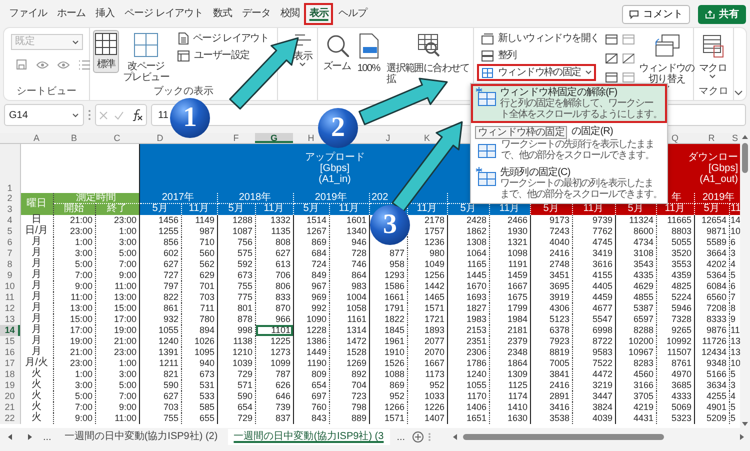 The height and width of the screenshot is (451, 750). What do you see at coordinates (311, 231) in the screenshot?
I see `table-cell: 1267` at bounding box center [311, 231].